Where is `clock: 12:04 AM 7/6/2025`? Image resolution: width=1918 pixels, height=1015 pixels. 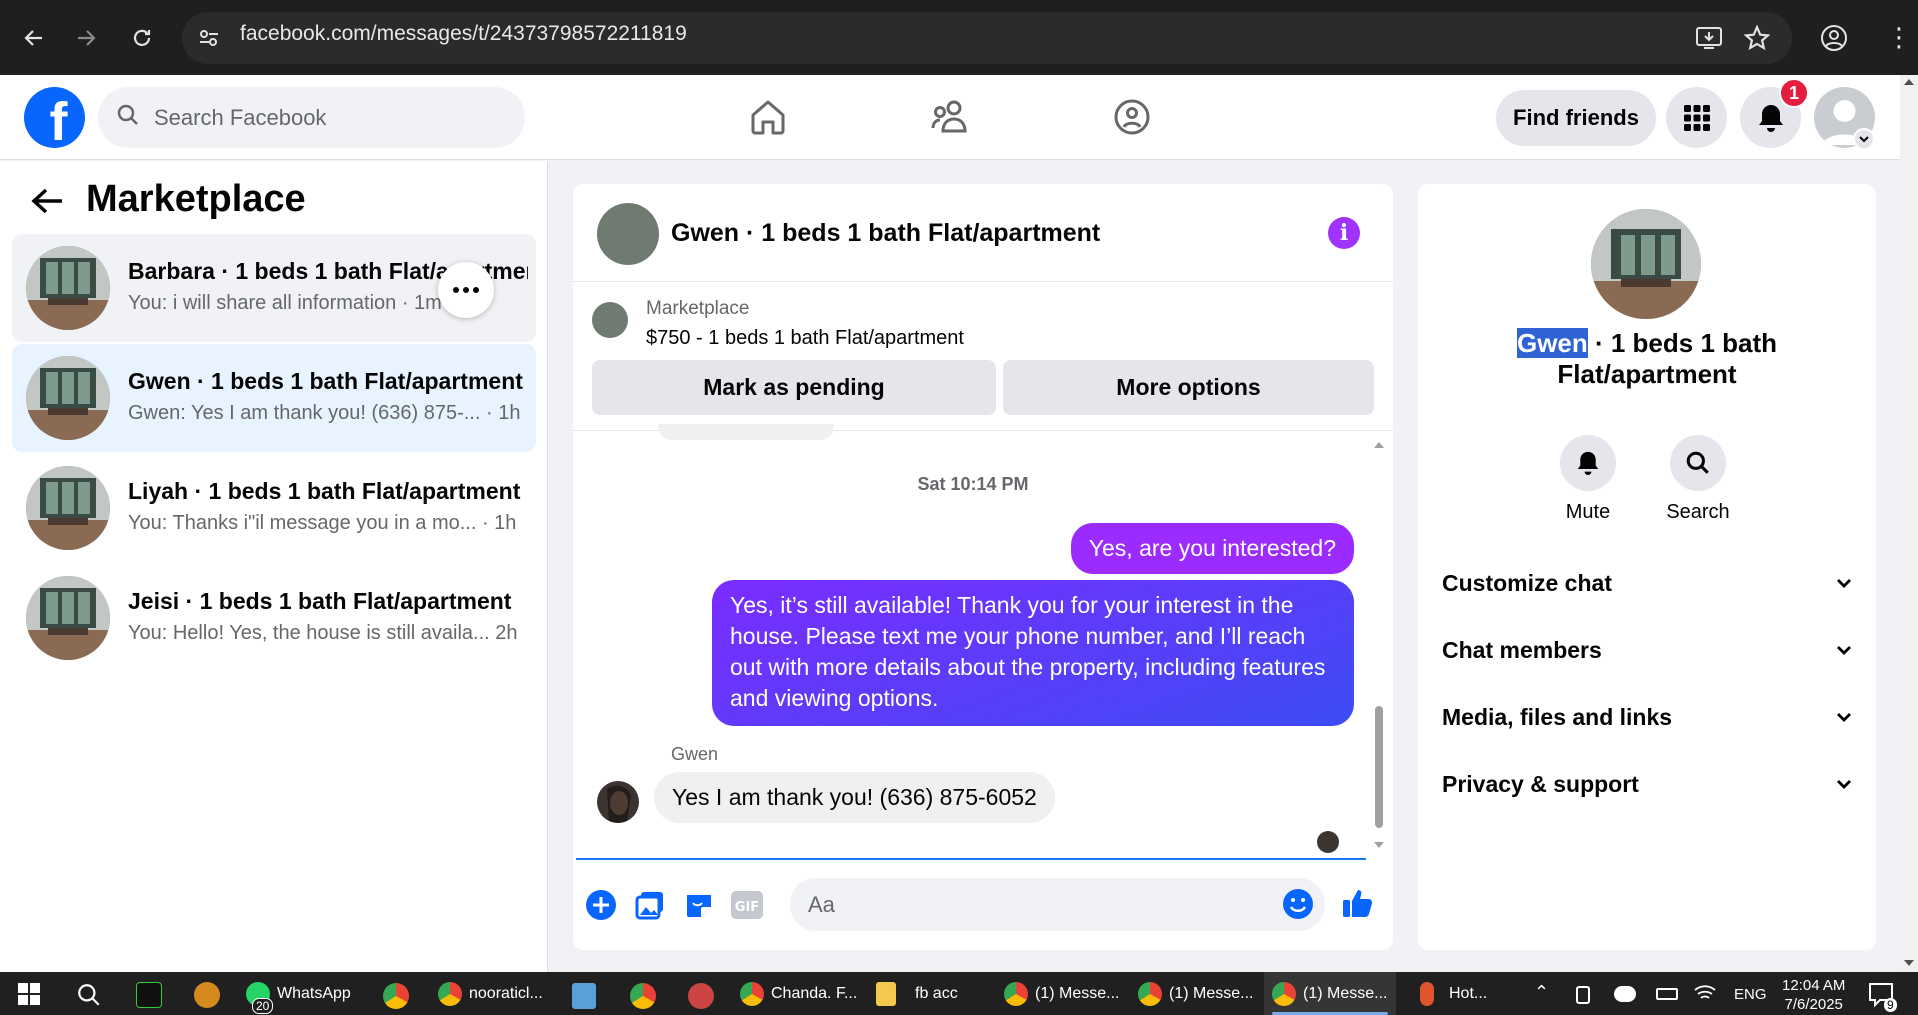 clock: 12:04 AM 7/6/2025 is located at coordinates (1813, 995).